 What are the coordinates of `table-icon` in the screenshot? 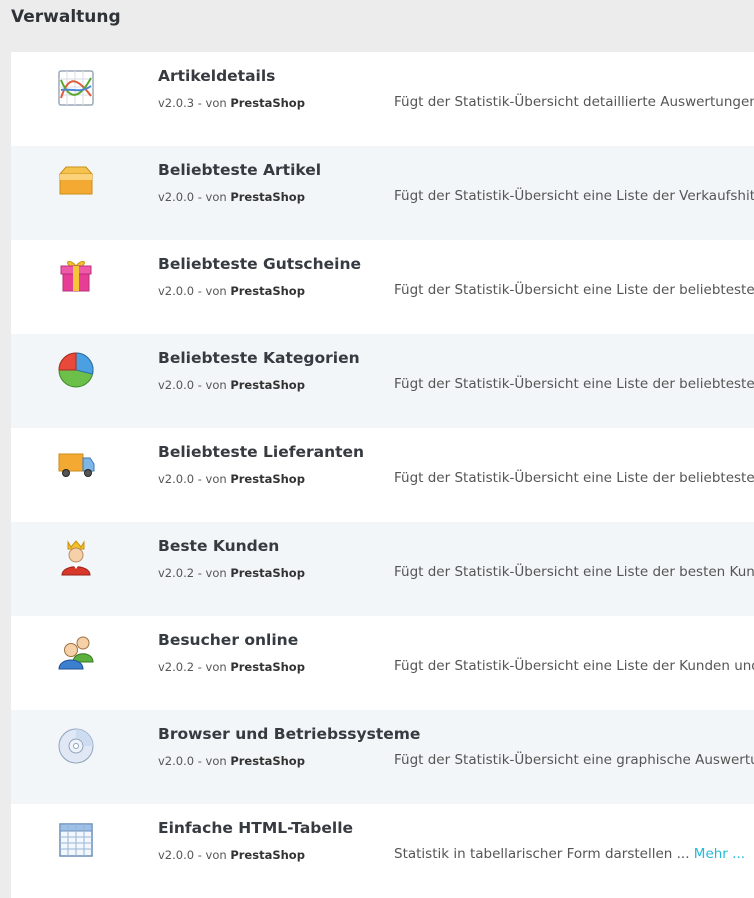 It's located at (76, 840).